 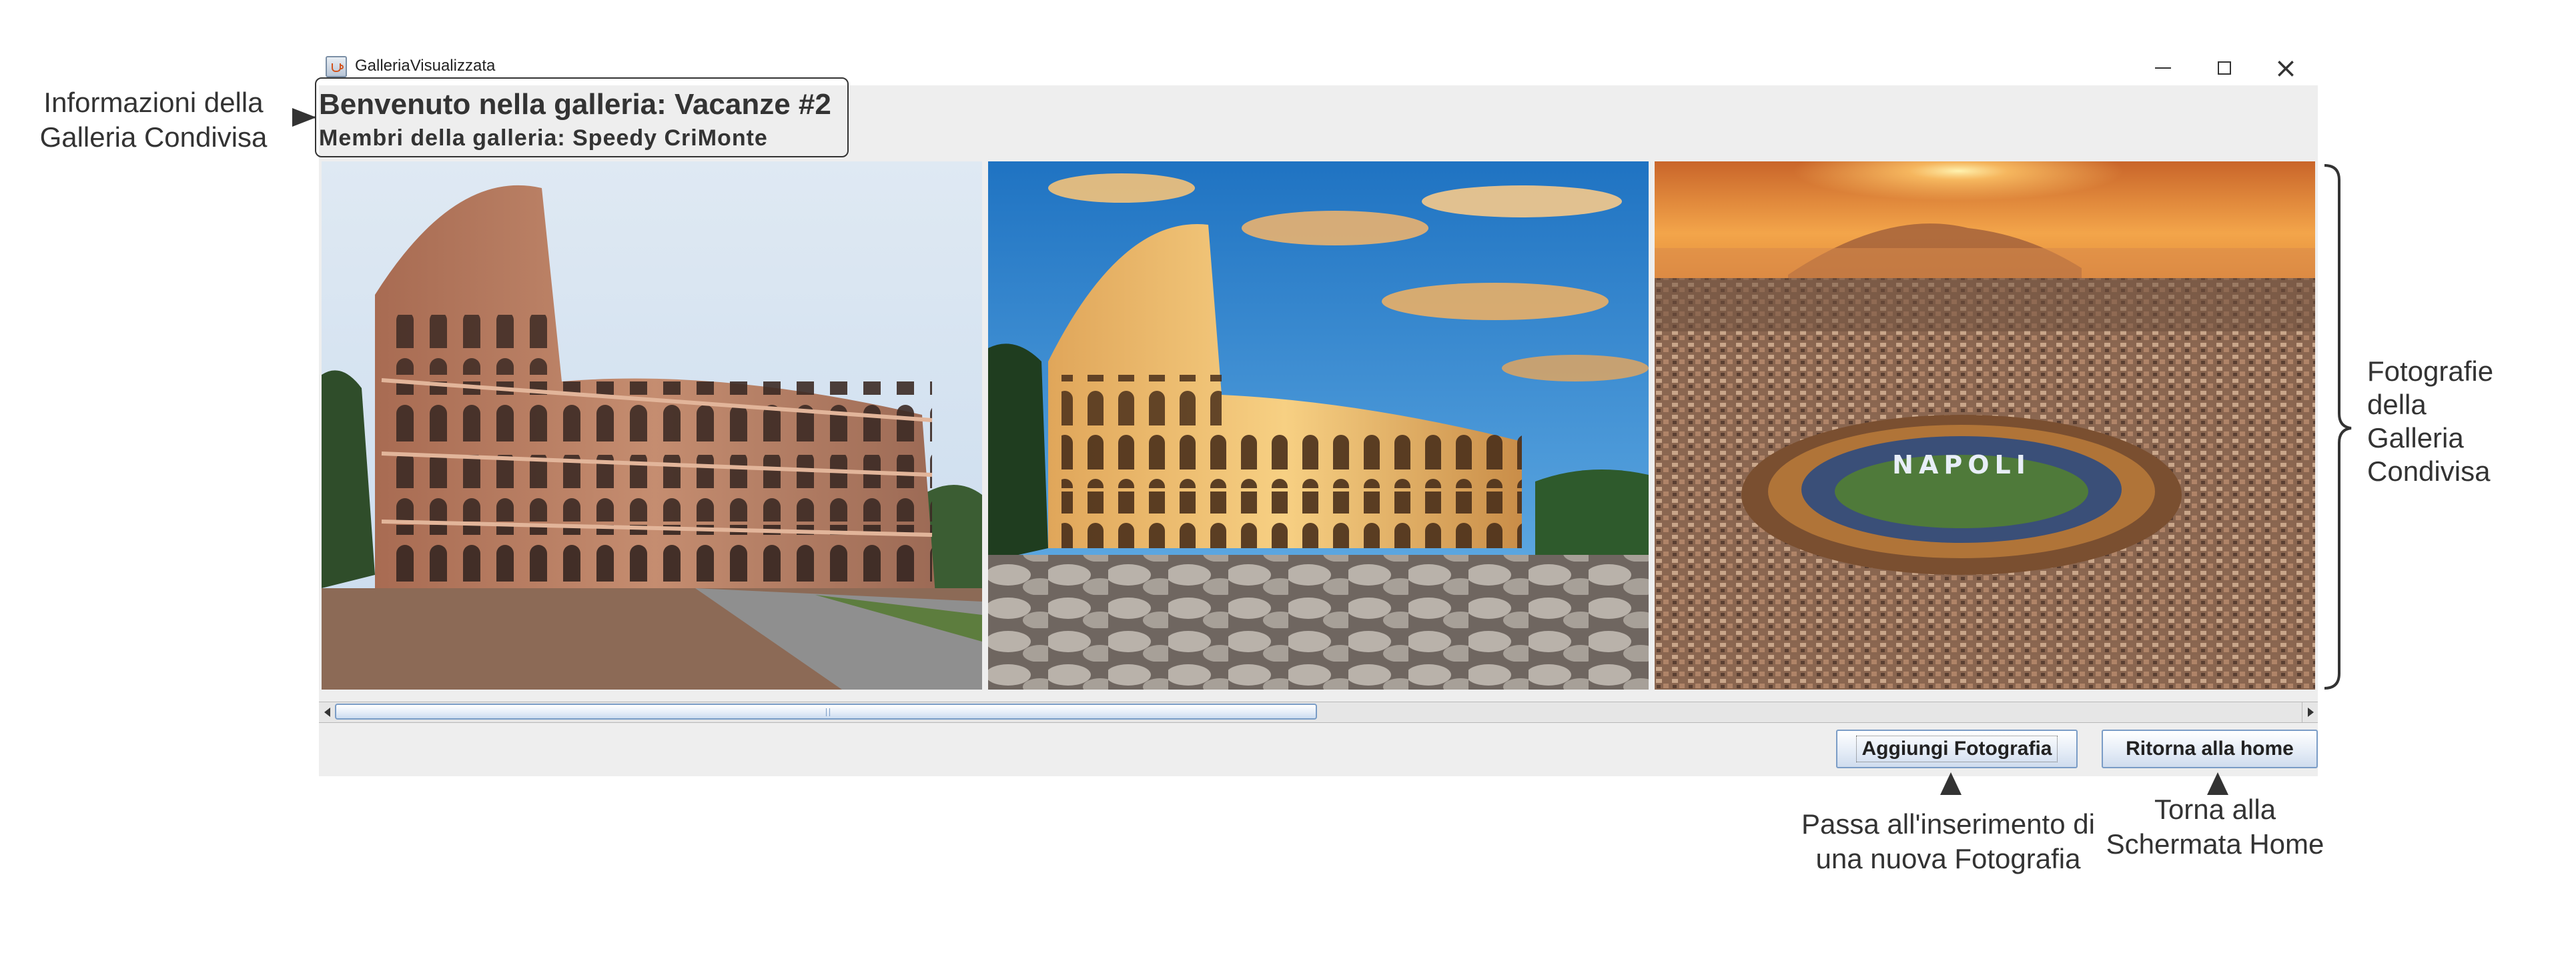 What do you see at coordinates (2215, 827) in the screenshot?
I see `annotation-home: Torna alla Schermata Home` at bounding box center [2215, 827].